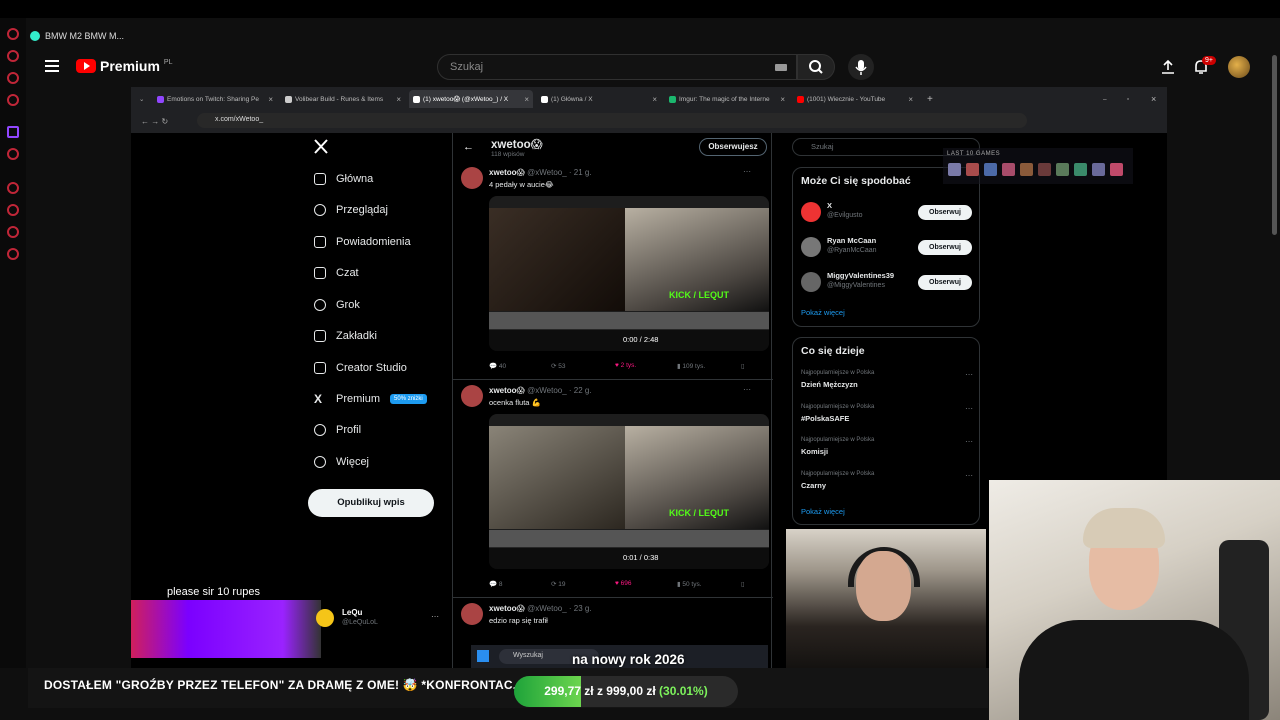 The image size is (1280, 720). I want to click on repost-button: ⟳ 53, so click(558, 366).